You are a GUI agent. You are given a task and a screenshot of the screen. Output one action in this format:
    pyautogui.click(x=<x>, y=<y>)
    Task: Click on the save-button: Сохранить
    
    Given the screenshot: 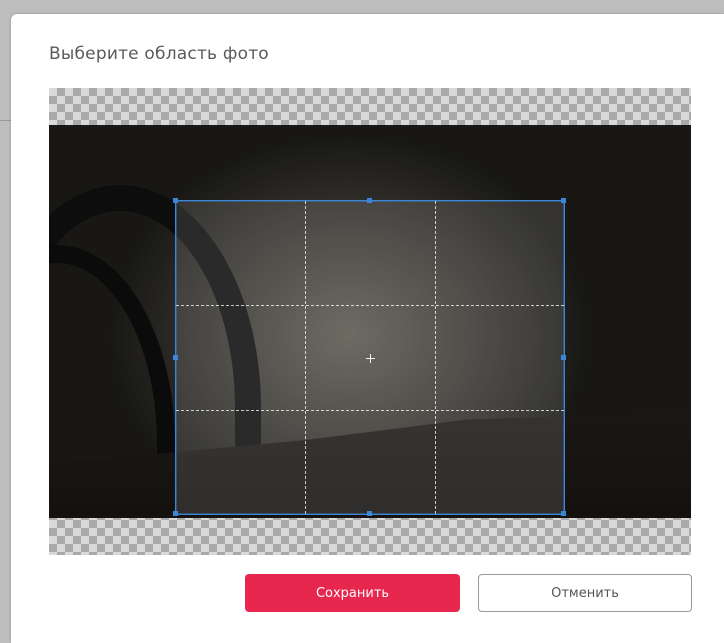 What is the action you would take?
    pyautogui.click(x=352, y=593)
    